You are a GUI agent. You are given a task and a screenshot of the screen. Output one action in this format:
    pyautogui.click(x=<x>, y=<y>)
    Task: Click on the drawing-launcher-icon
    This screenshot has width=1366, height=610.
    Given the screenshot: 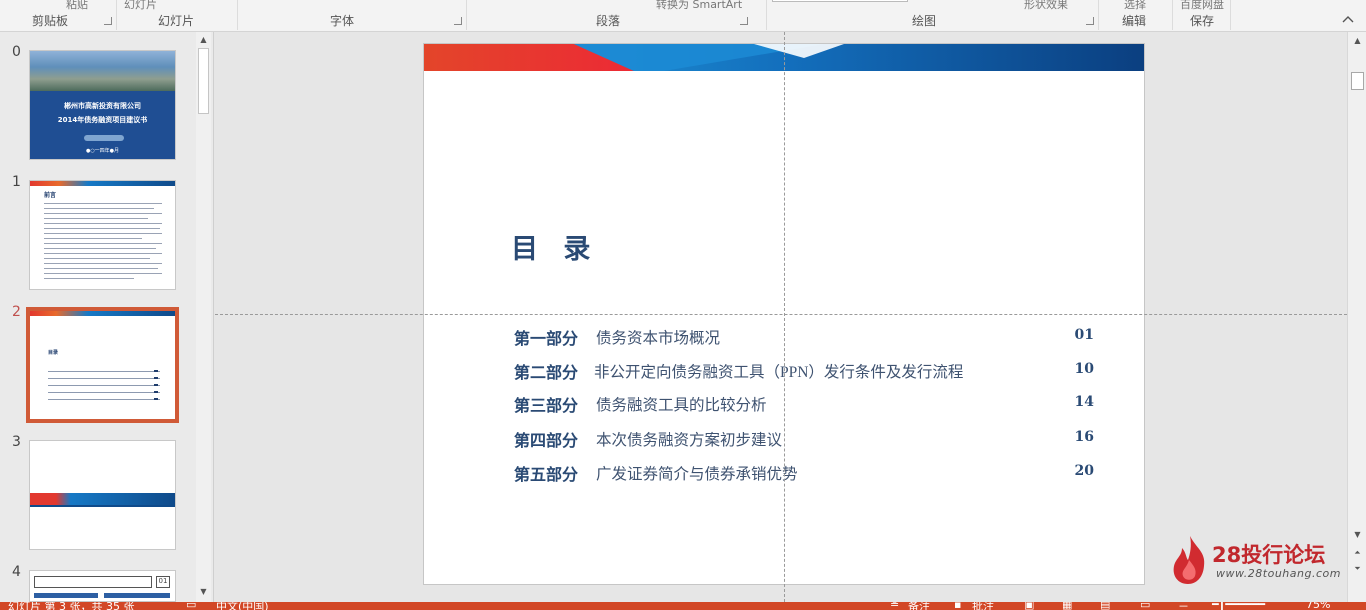 What is the action you would take?
    pyautogui.click(x=1090, y=21)
    